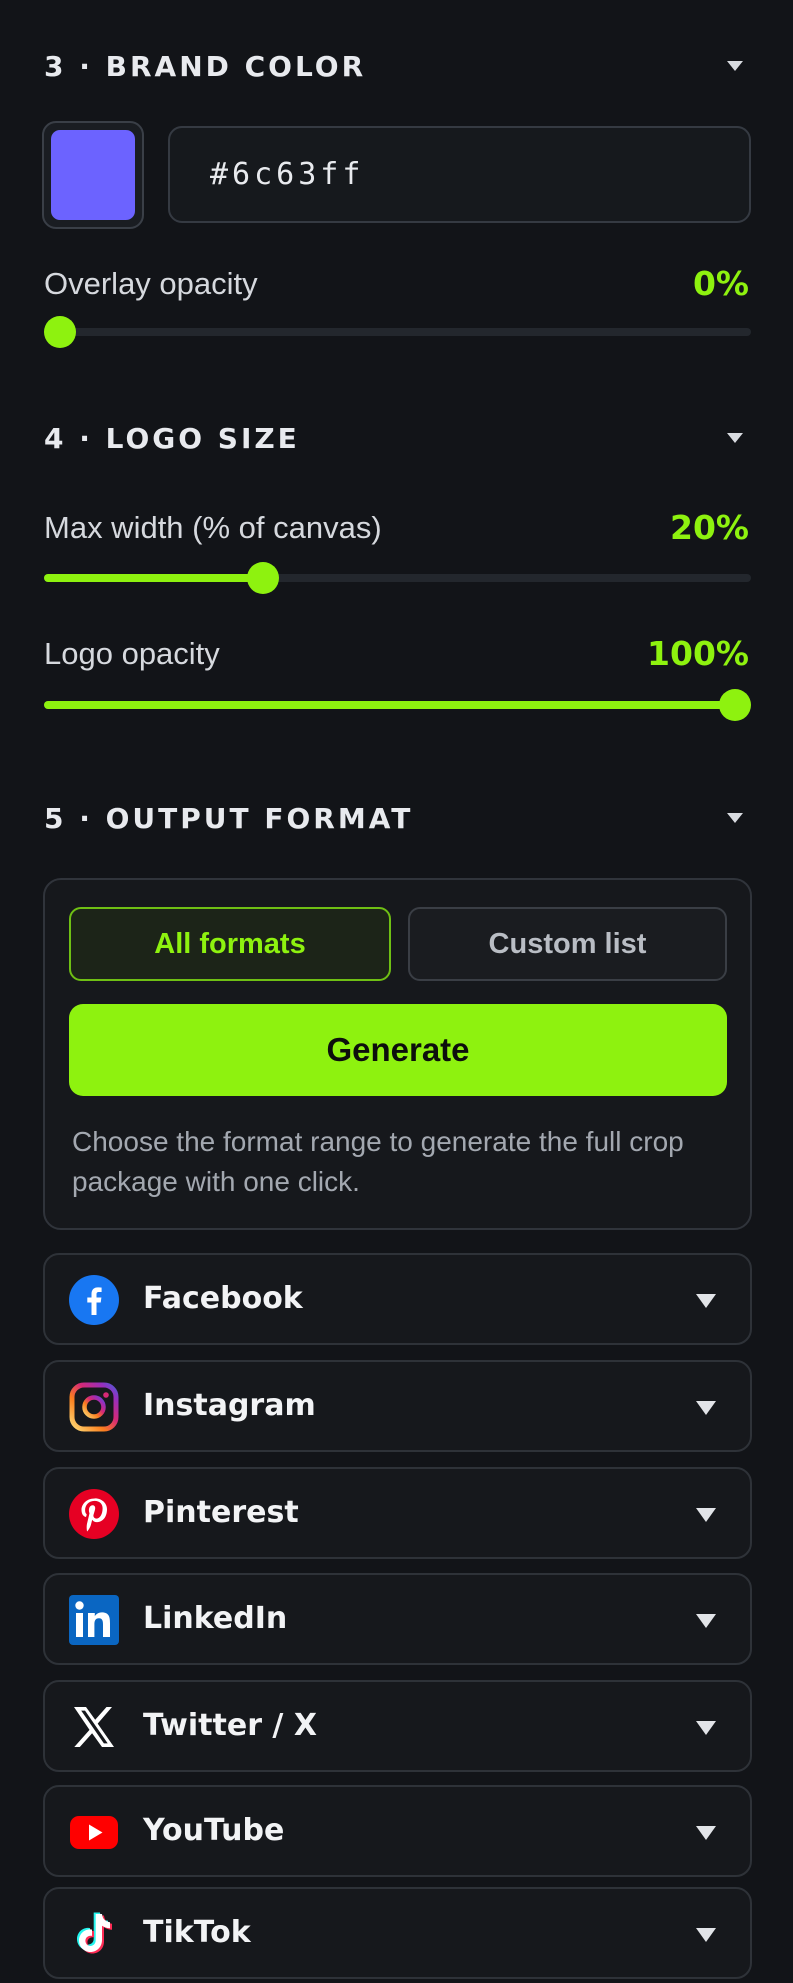 This screenshot has height=1983, width=793. I want to click on platform-item-twitter-x: Twitter / X, so click(397, 1726).